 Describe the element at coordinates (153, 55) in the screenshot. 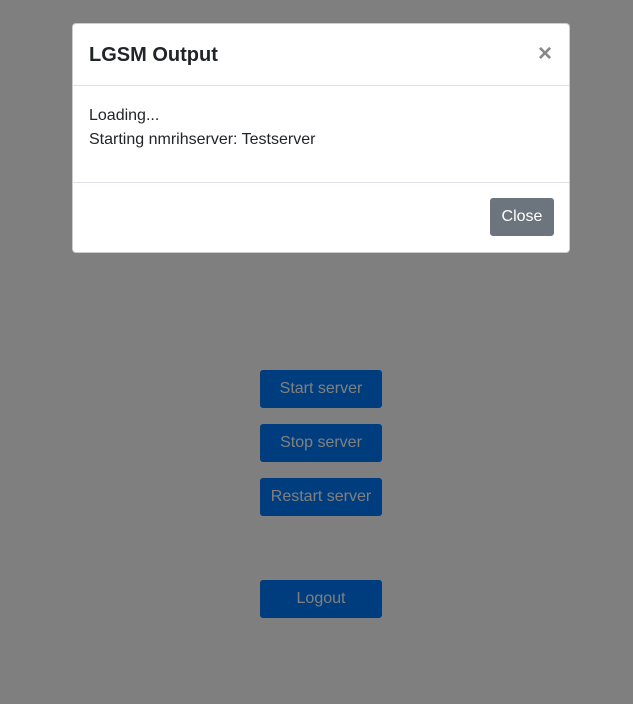

I see `modal-title: LGSM Output` at that location.